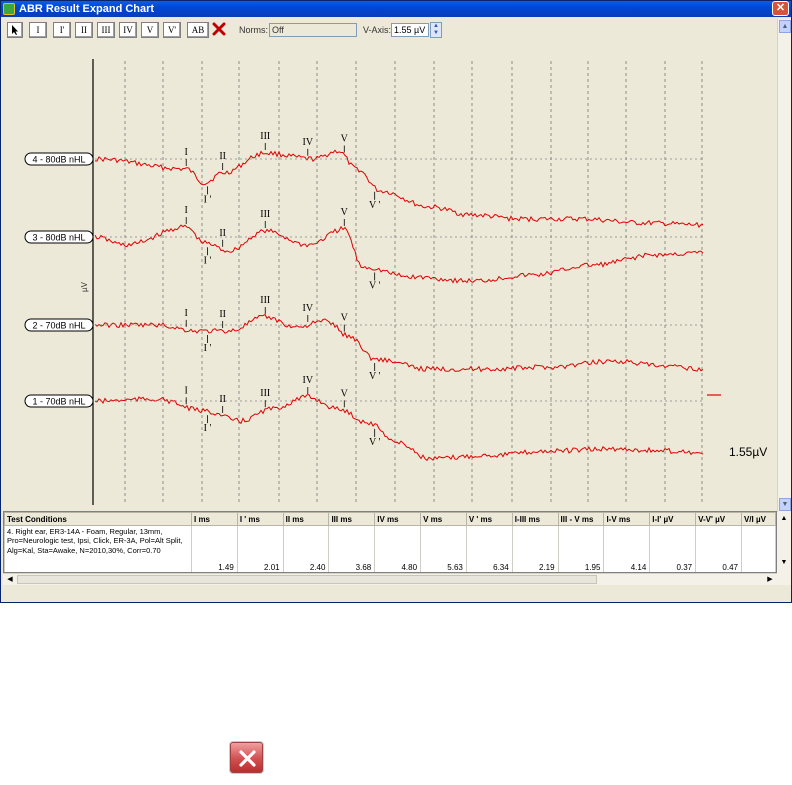 The width and height of the screenshot is (792, 785). What do you see at coordinates (398, 519) in the screenshot?
I see `column-header: IV ms` at bounding box center [398, 519].